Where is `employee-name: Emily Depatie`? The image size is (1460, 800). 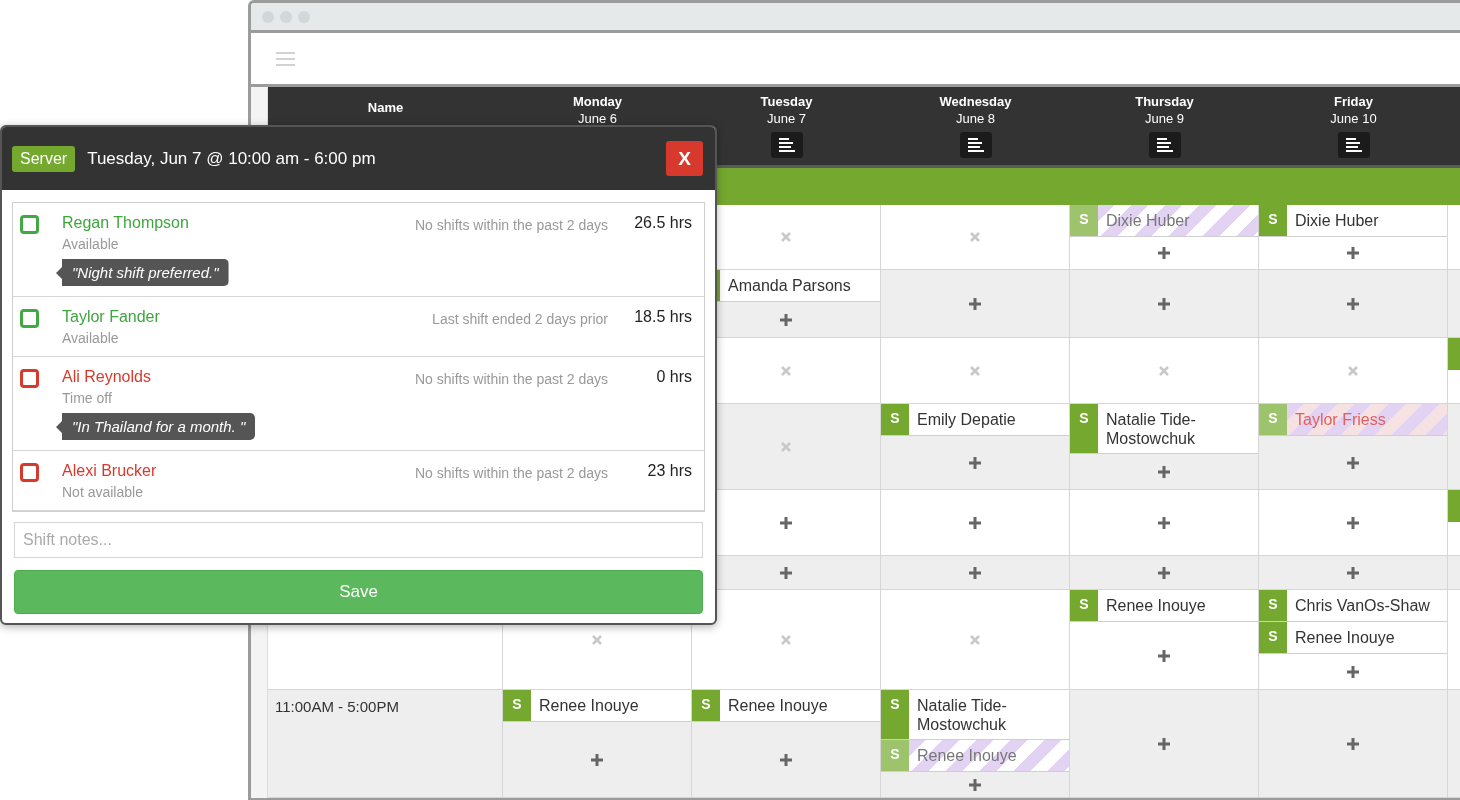
employee-name: Emily Depatie is located at coordinates (989, 419).